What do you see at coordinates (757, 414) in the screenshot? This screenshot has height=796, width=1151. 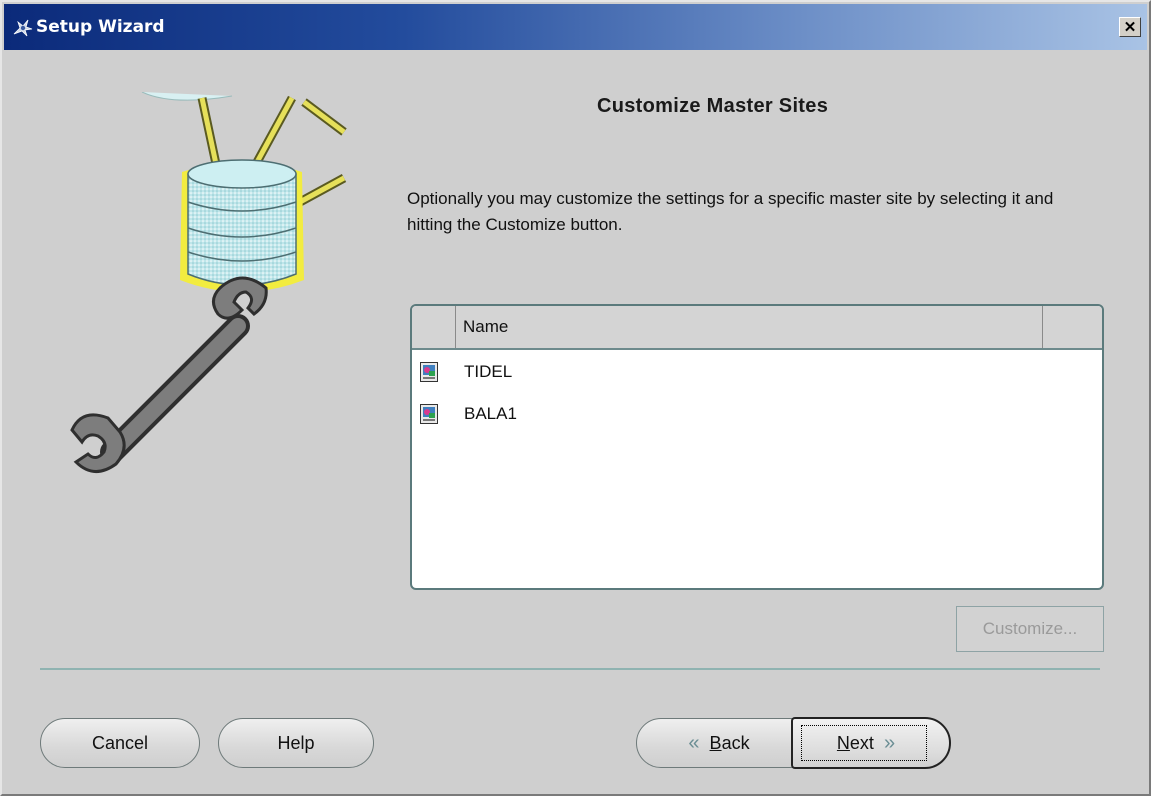 I see `list-item: BALA1` at bounding box center [757, 414].